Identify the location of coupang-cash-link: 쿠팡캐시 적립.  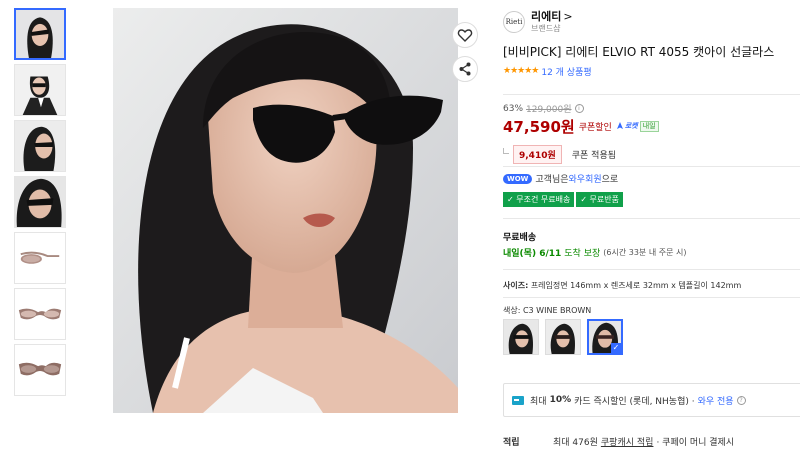
(627, 441).